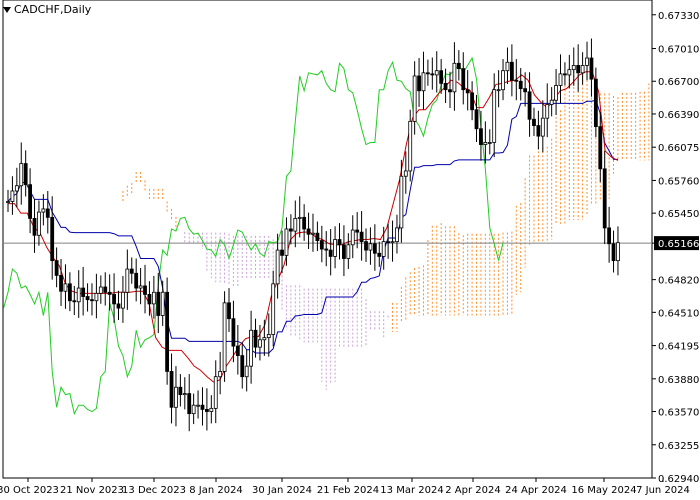  Describe the element at coordinates (678, 148) in the screenshot. I see `y-tick-label: 0.66075` at that location.